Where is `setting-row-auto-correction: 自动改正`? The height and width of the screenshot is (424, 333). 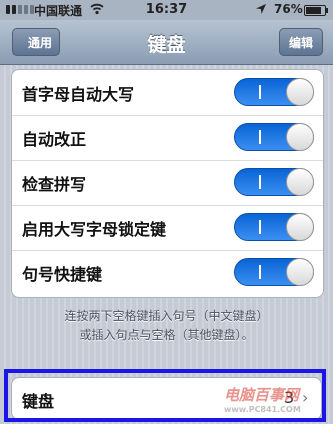
setting-row-auto-correction: 自动改正 is located at coordinates (167, 138).